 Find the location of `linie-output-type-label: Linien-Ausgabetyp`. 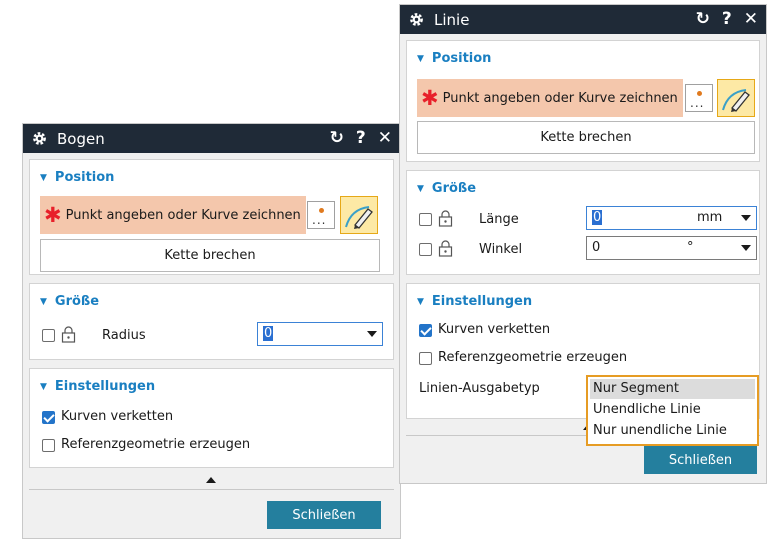

linie-output-type-label: Linien-Ausgabetyp is located at coordinates (479, 388).